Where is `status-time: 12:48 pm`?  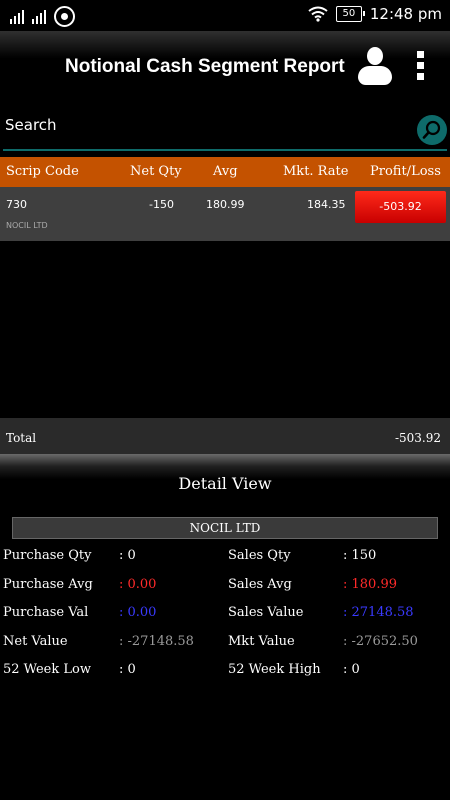 status-time: 12:48 pm is located at coordinates (405, 14).